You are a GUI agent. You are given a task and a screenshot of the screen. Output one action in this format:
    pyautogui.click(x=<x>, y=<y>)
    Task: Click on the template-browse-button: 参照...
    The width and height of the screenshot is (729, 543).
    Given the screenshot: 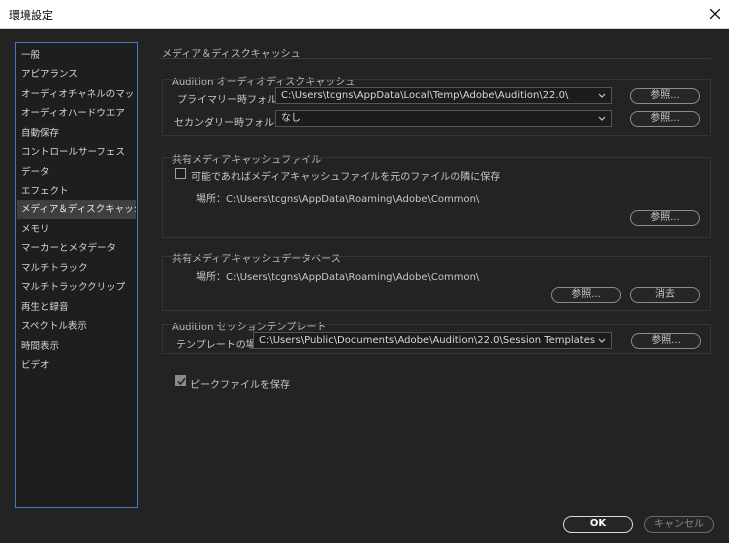 What is the action you would take?
    pyautogui.click(x=666, y=341)
    